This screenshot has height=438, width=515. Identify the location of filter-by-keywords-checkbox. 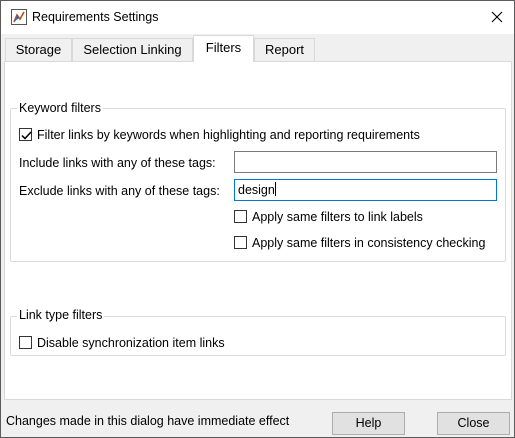
(25, 134).